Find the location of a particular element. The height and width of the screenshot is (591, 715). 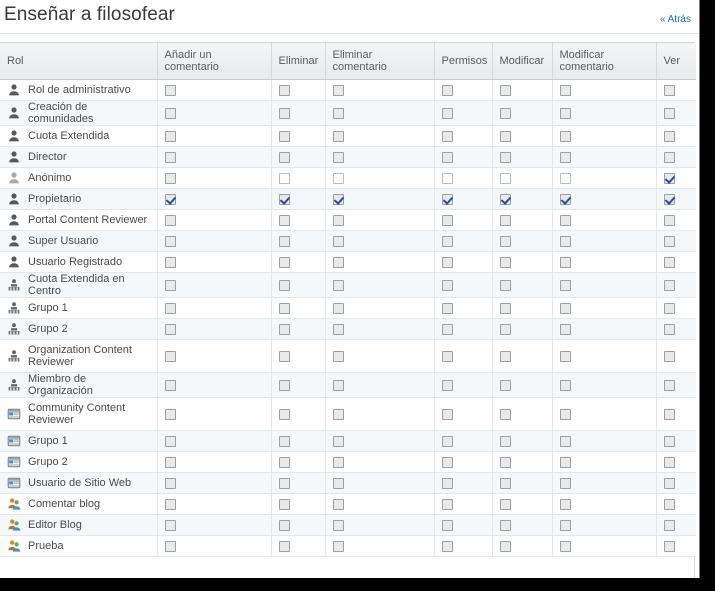

table-row: Creación de comunidades is located at coordinates (348, 113).